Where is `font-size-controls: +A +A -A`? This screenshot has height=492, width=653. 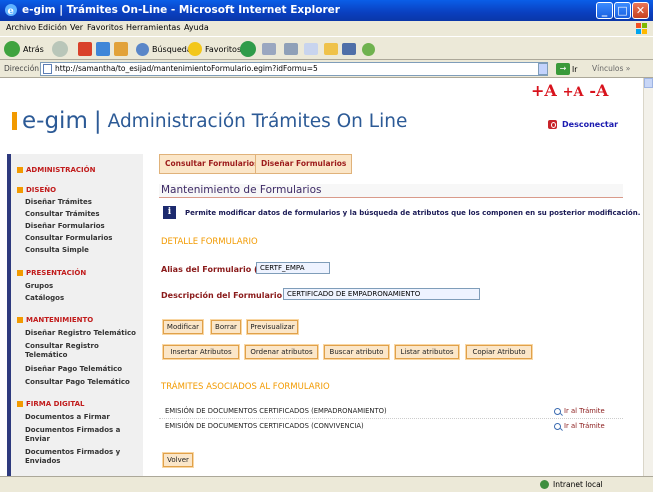
font-size-controls: +A +A -A is located at coordinates (571, 90).